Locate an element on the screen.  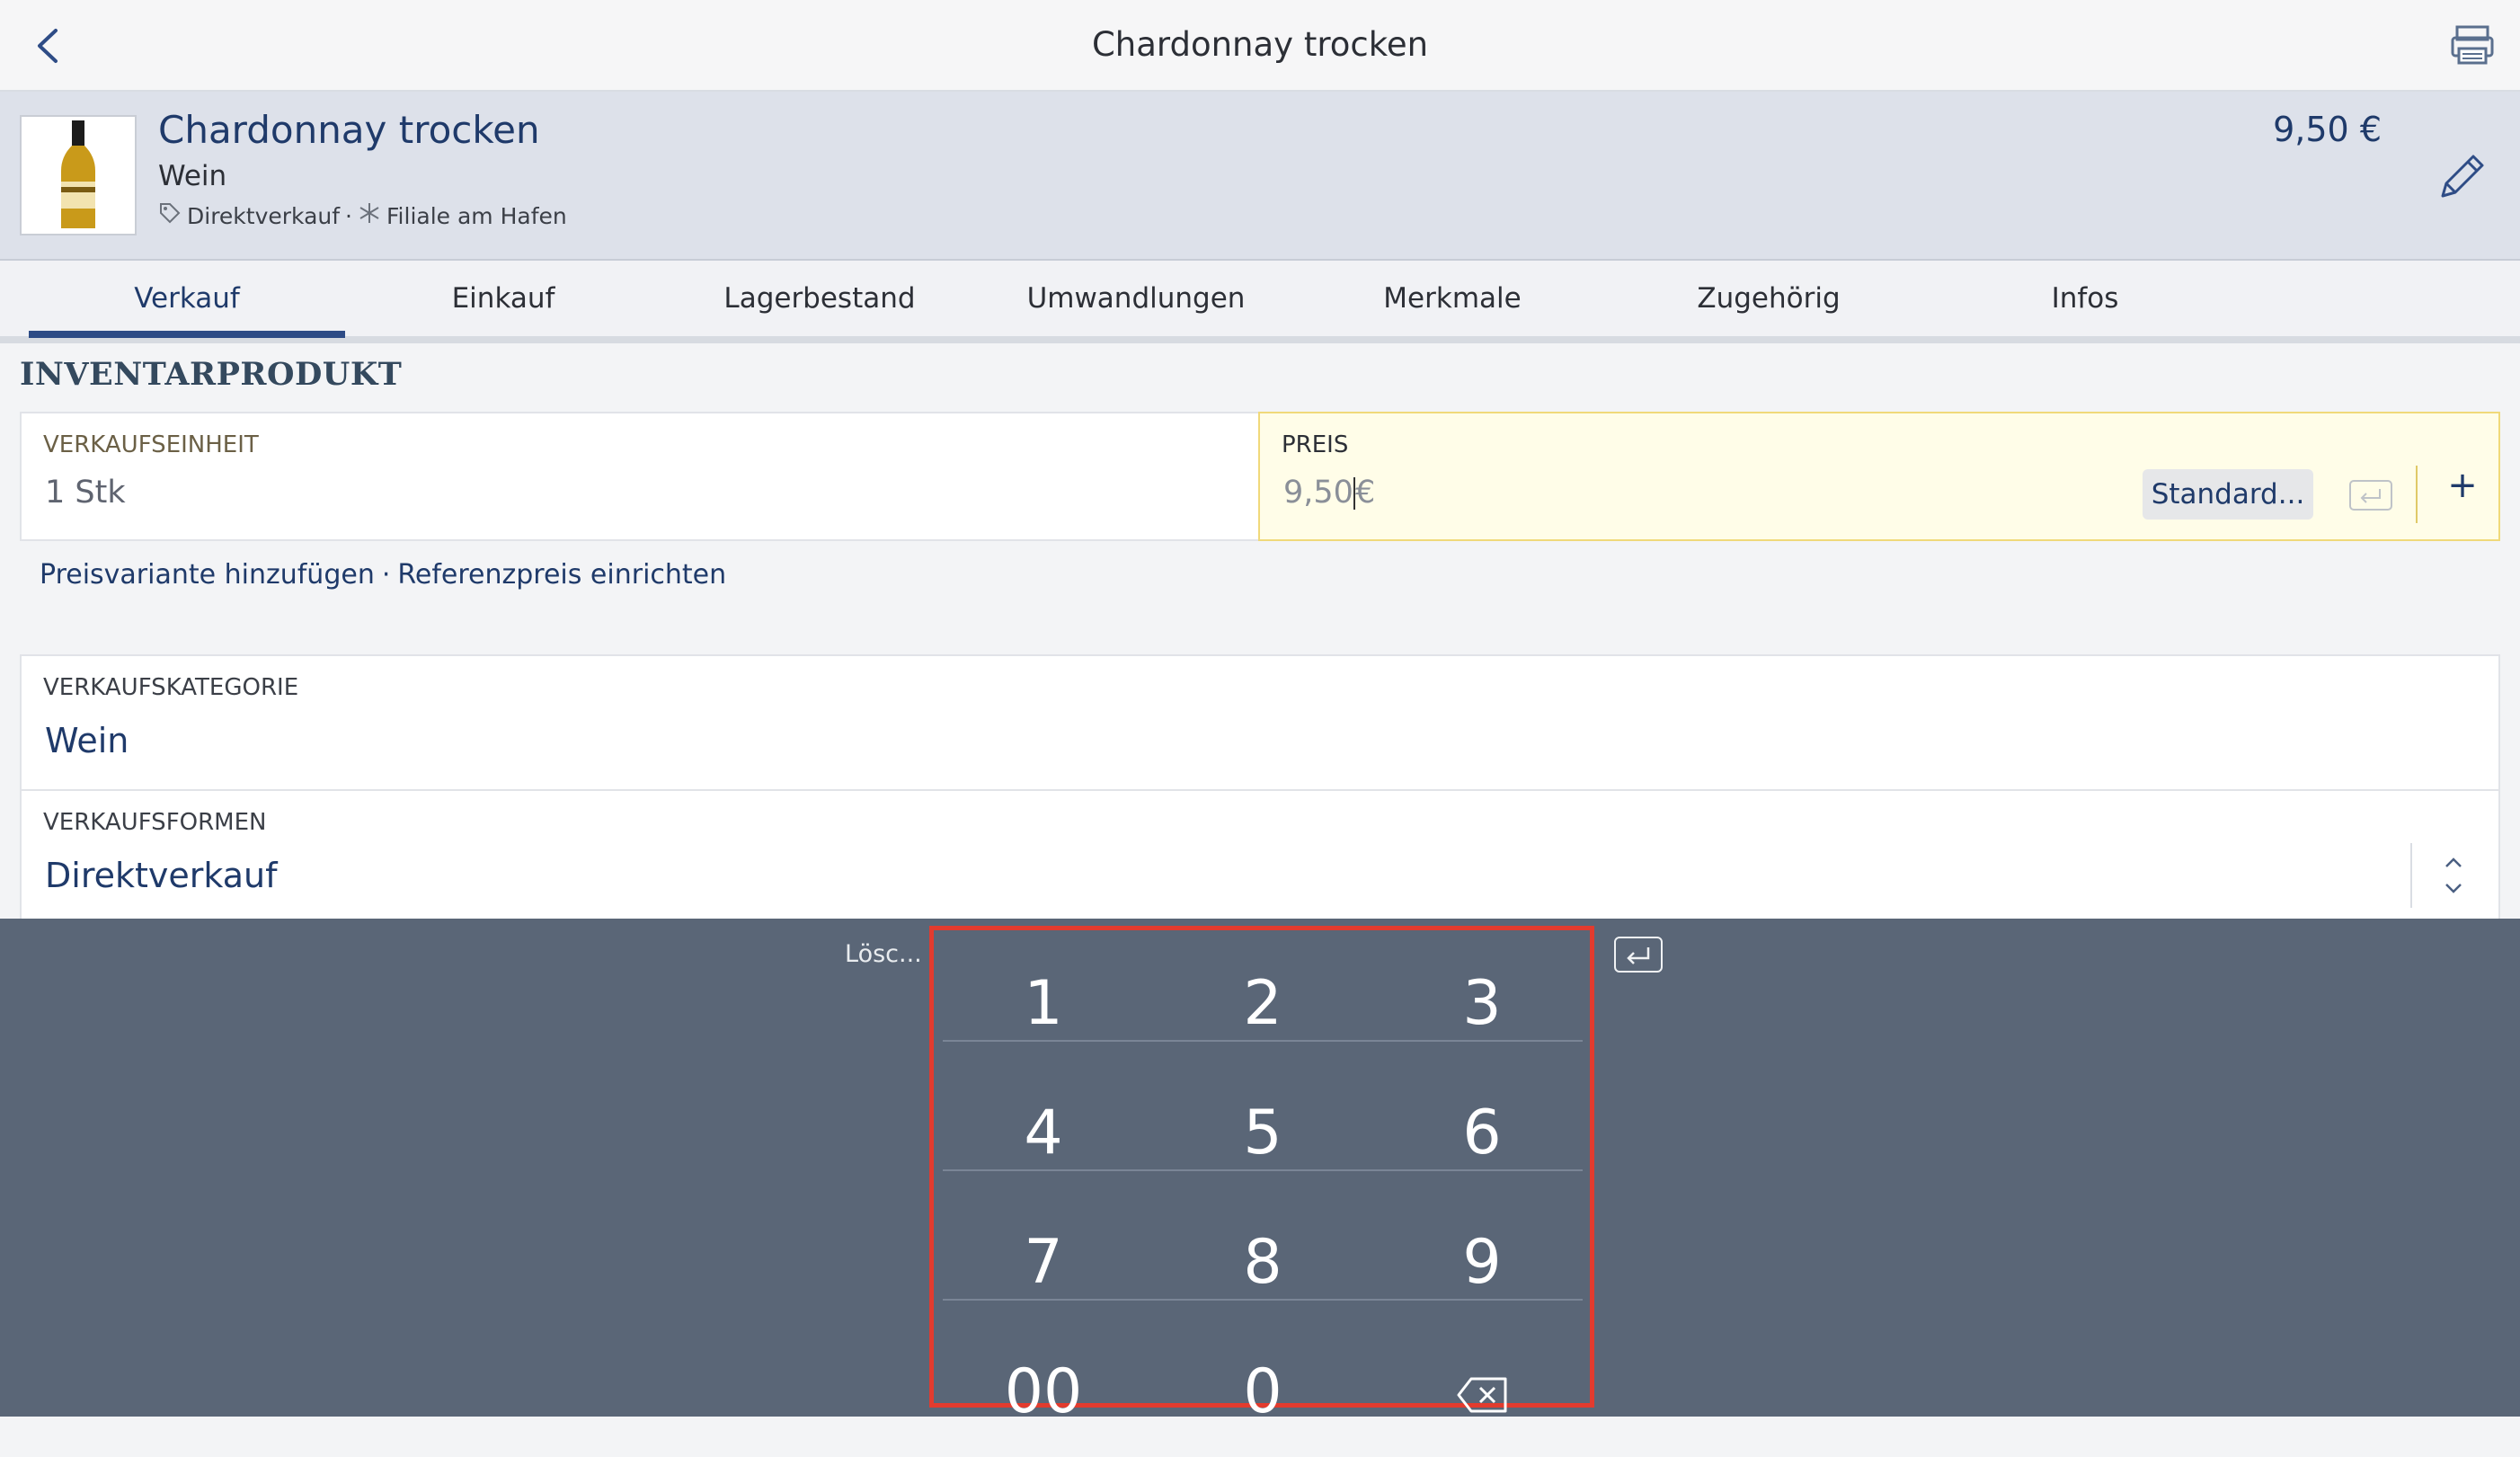
key-3: 3 is located at coordinates (1482, 1004).